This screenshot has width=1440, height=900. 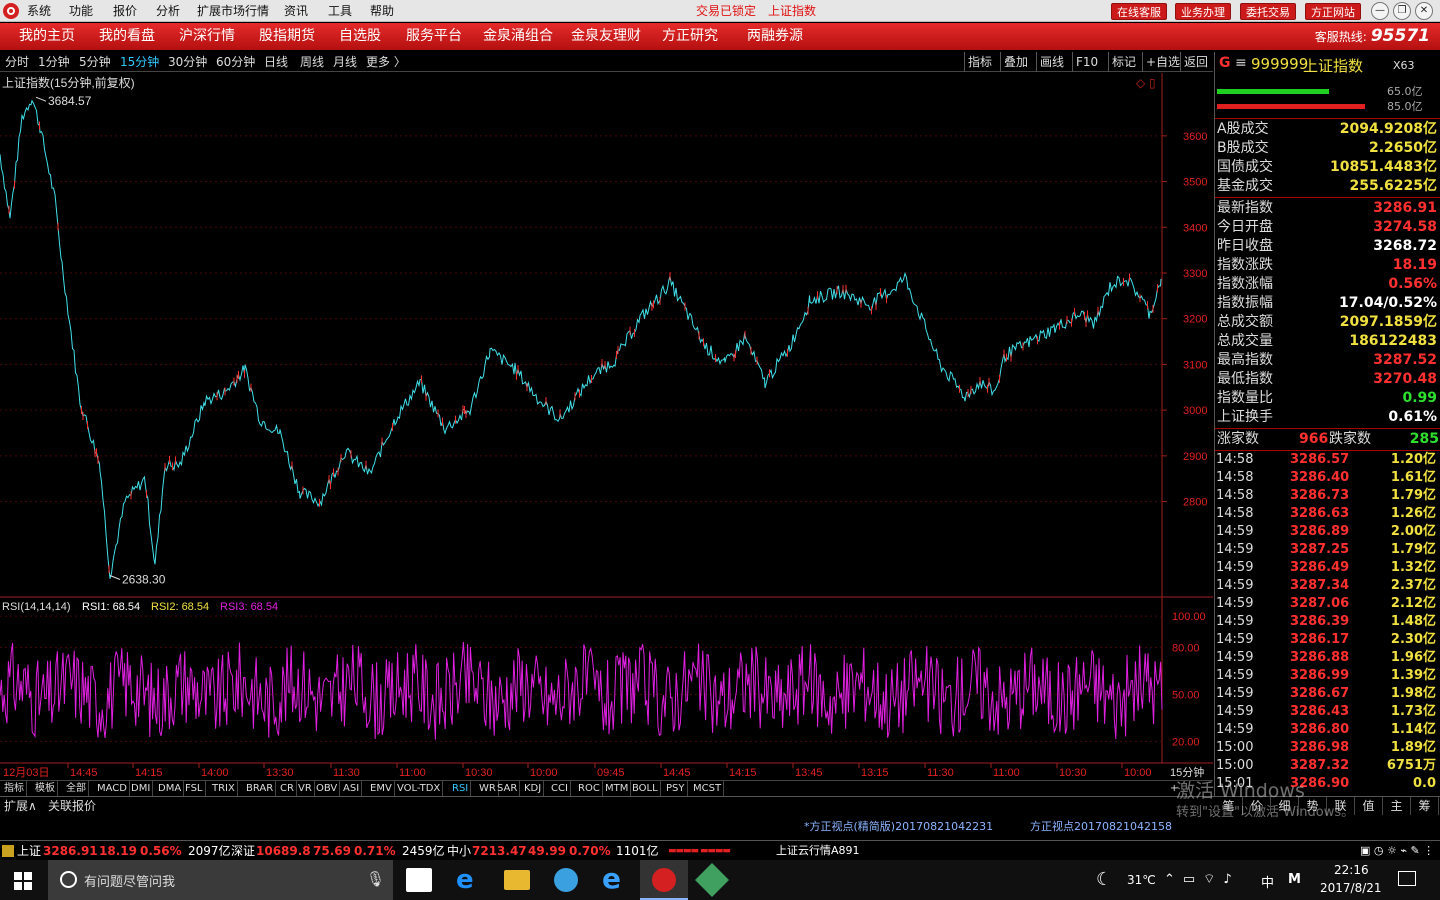 I want to click on menu-tools: 工具, so click(x=340, y=11).